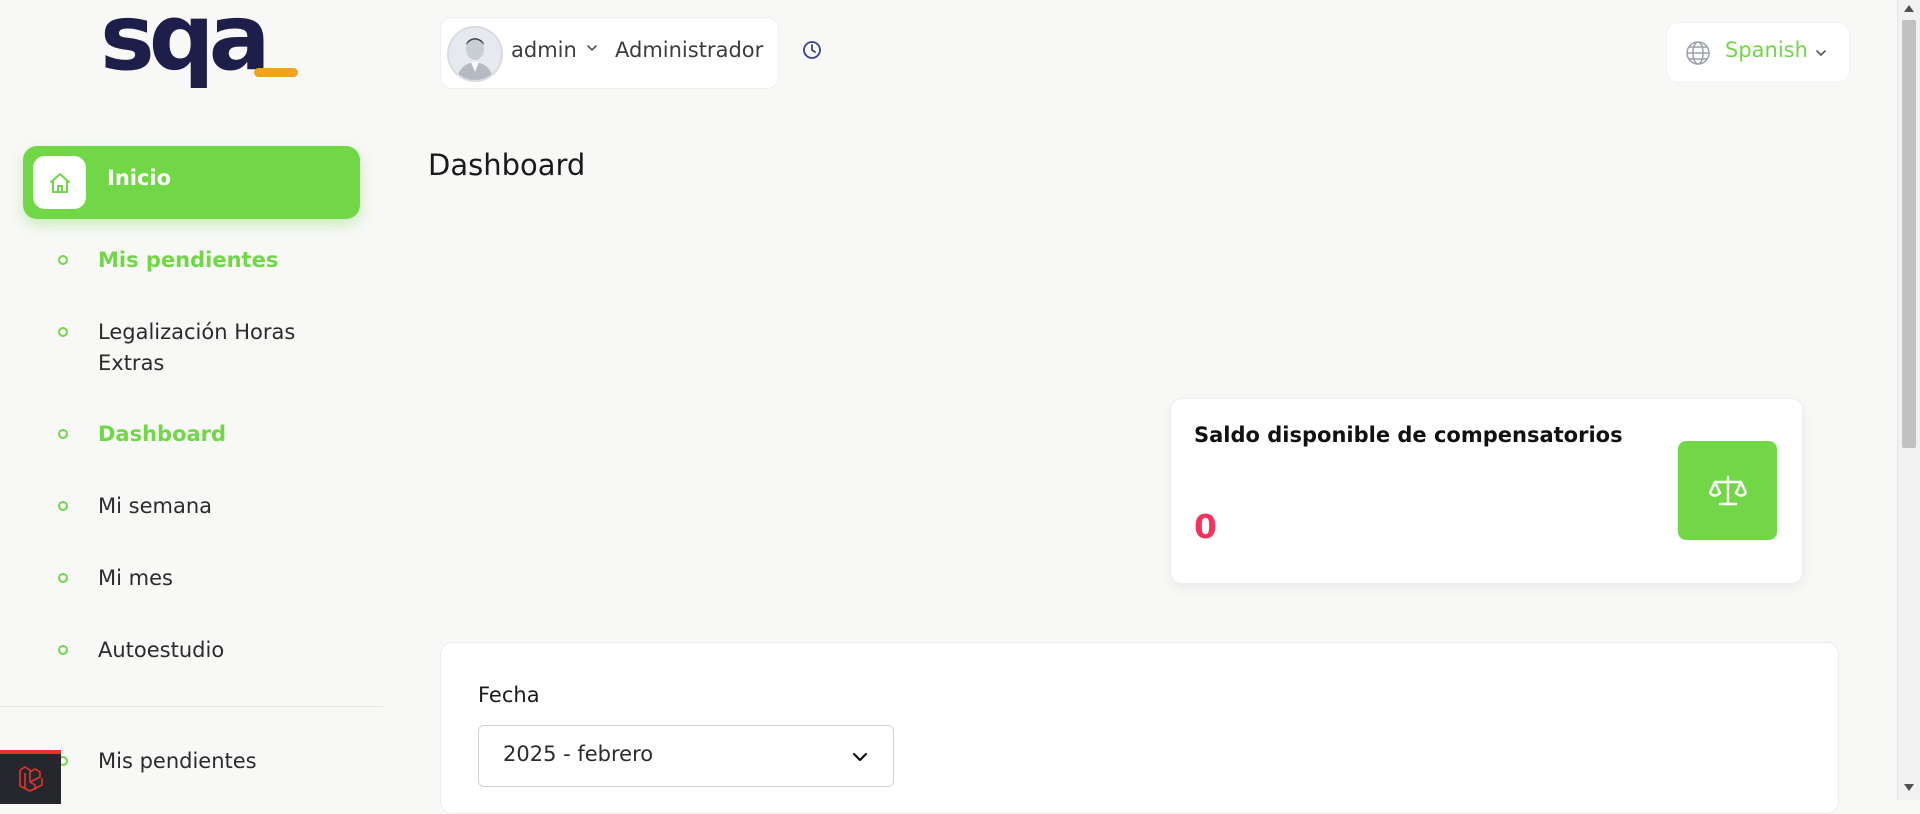  Describe the element at coordinates (191, 706) in the screenshot. I see `sidebar-divider` at that location.